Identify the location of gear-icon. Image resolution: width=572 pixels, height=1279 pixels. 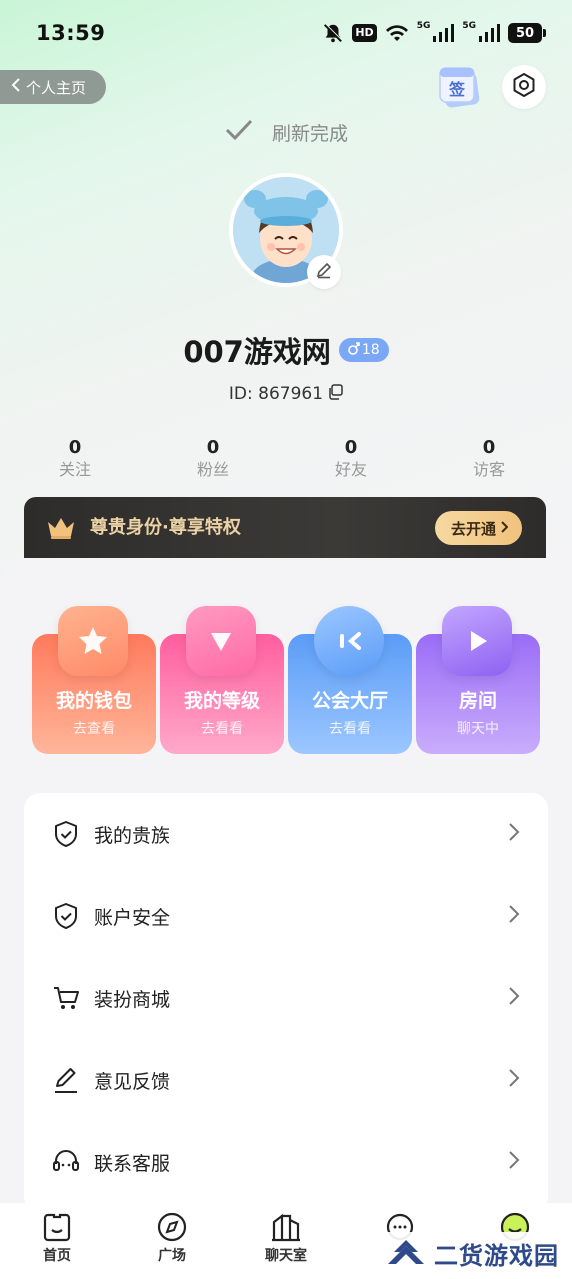
(524, 87).